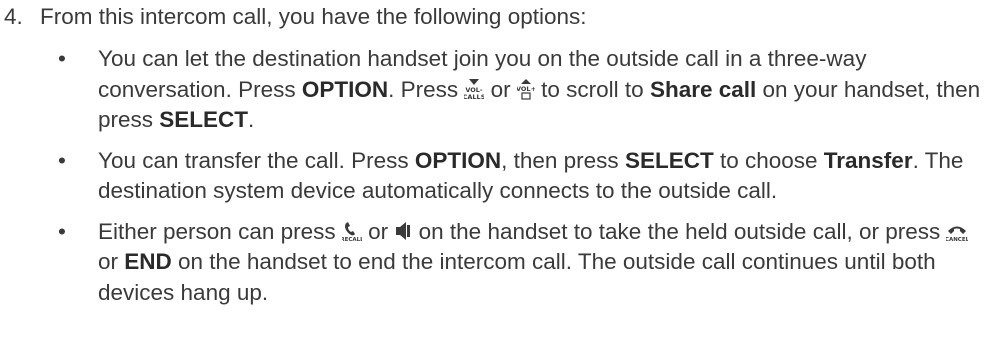 The width and height of the screenshot is (1001, 344). What do you see at coordinates (403, 230) in the screenshot?
I see `speaker-key-icon` at bounding box center [403, 230].